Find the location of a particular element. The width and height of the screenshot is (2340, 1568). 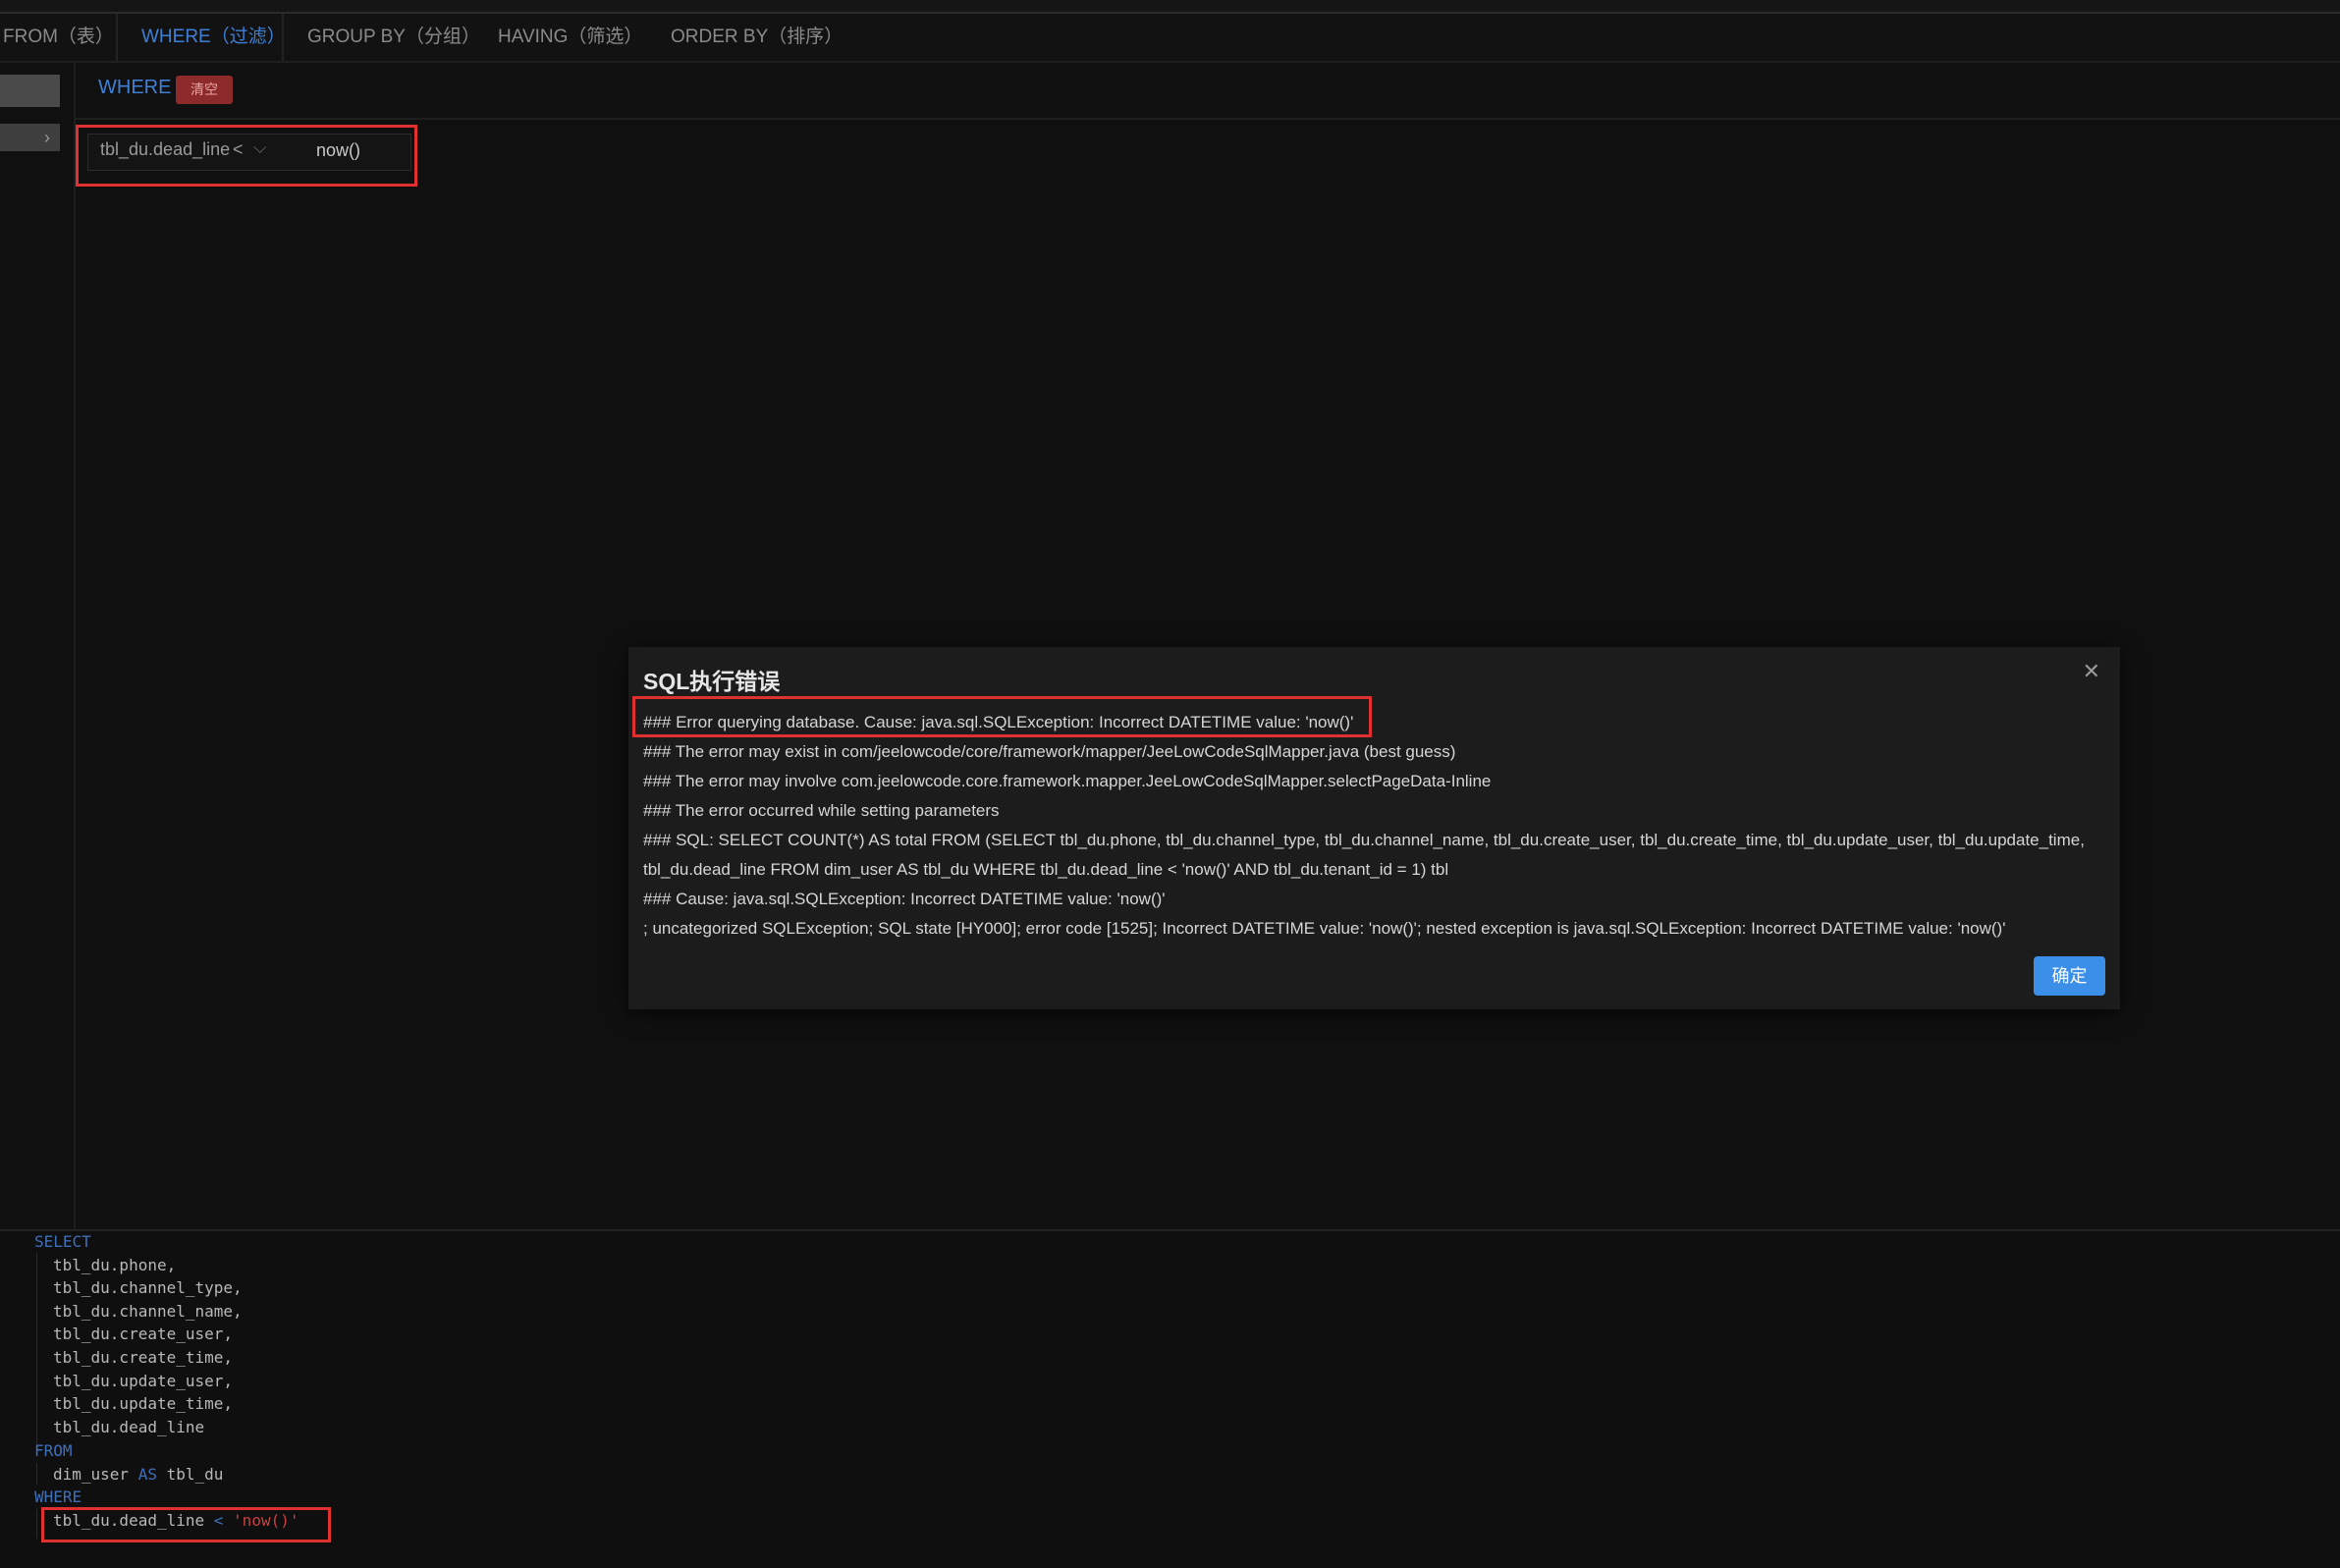

sql-column: tbl_du.phone, is located at coordinates (115, 1265).